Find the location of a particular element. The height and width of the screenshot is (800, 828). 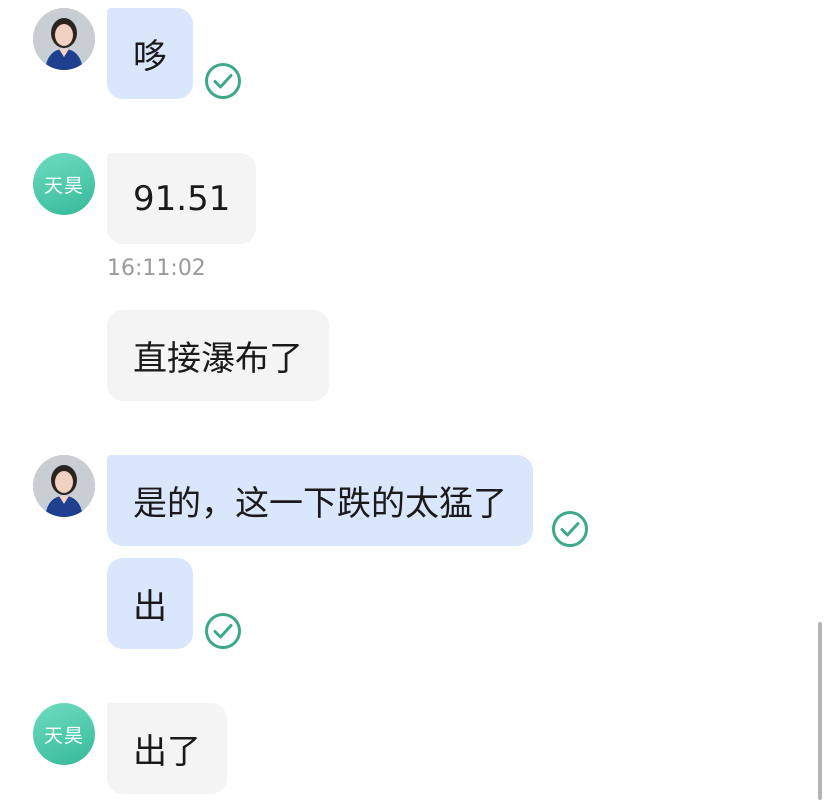

message-bubble: 出 is located at coordinates (150, 603).